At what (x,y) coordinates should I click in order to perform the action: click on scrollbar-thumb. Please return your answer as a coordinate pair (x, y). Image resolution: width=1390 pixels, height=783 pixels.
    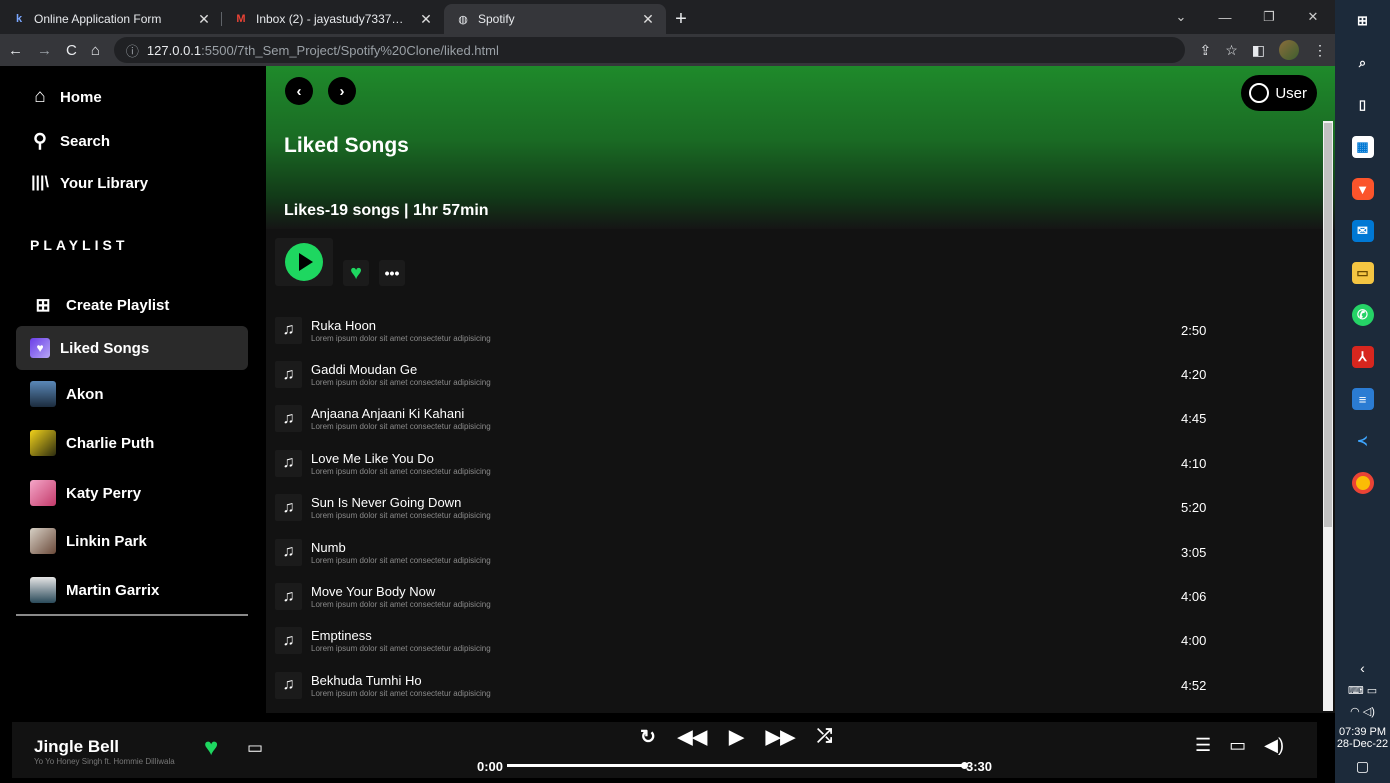
    Looking at the image, I should click on (1328, 325).